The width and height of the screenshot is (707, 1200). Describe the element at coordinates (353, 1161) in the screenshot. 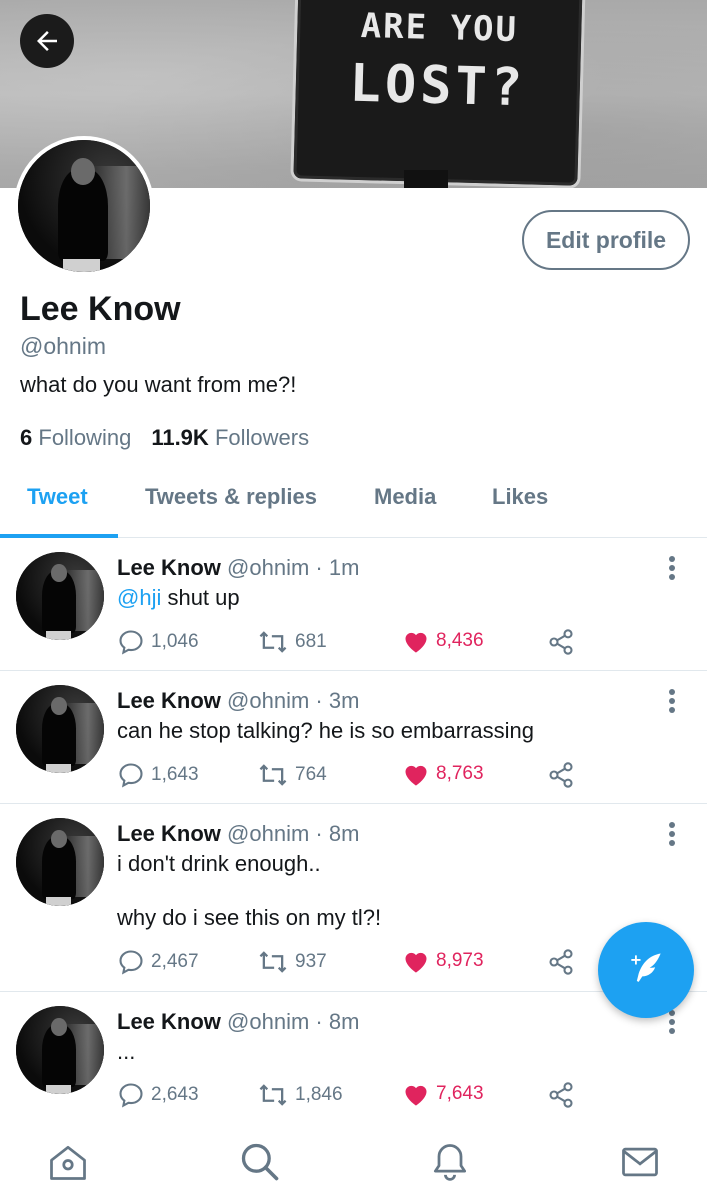

I see `bottom-navigation` at that location.